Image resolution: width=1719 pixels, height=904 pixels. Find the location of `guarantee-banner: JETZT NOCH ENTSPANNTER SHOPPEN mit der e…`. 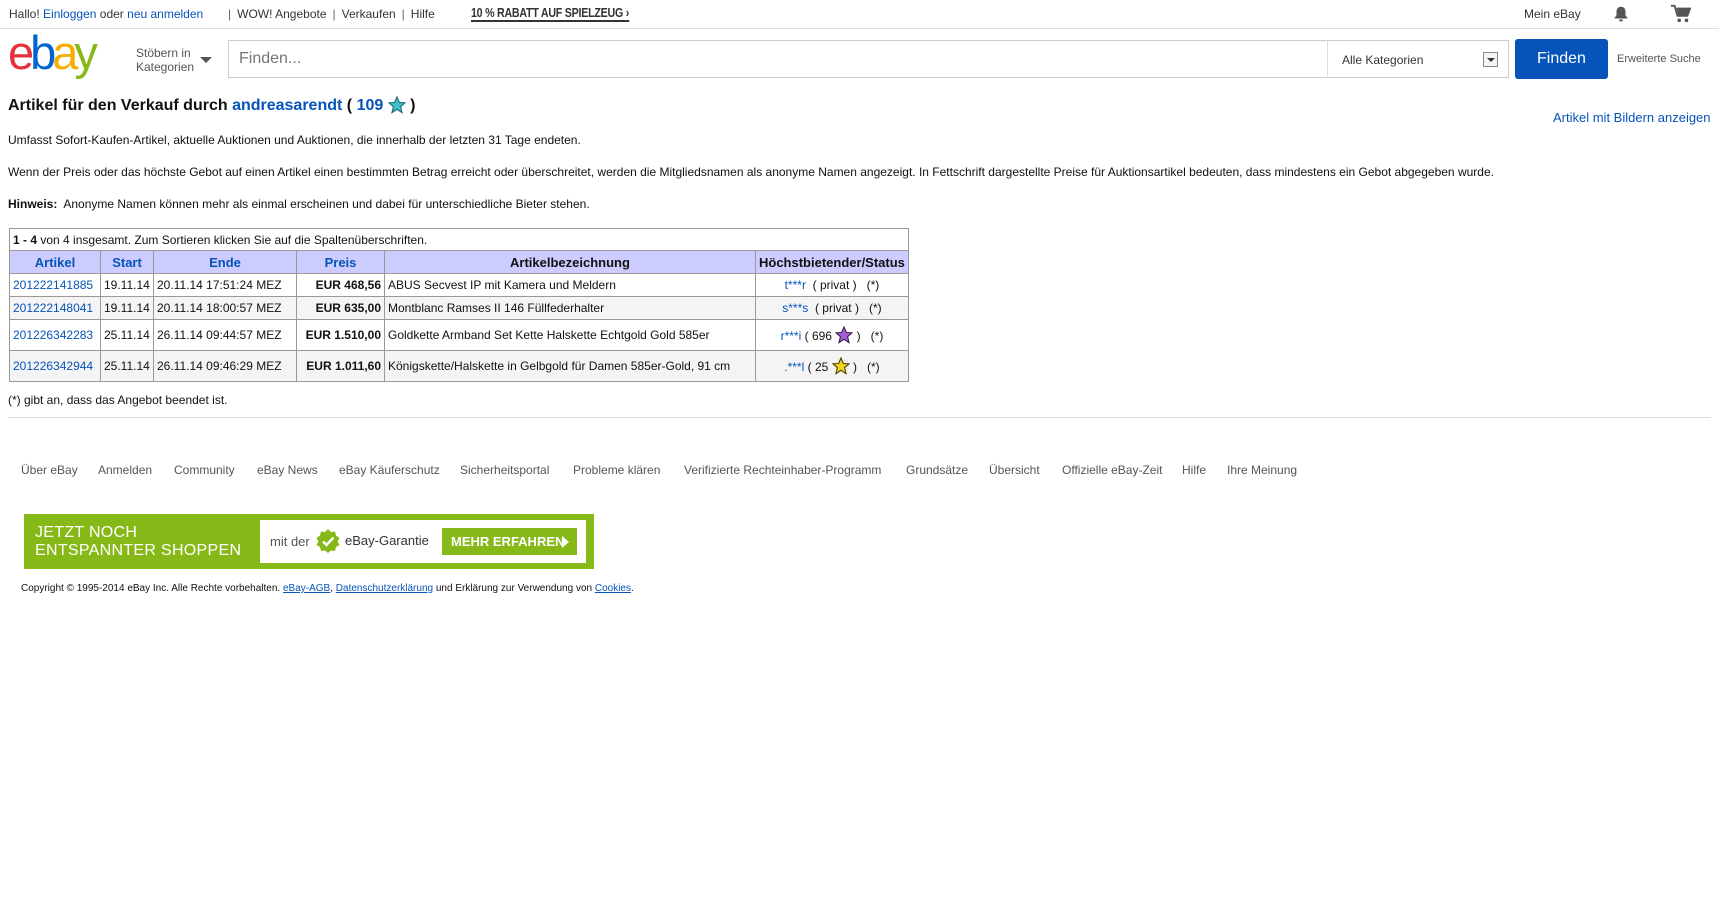

guarantee-banner: JETZT NOCH ENTSPANNTER SHOPPEN mit der e… is located at coordinates (309, 541).